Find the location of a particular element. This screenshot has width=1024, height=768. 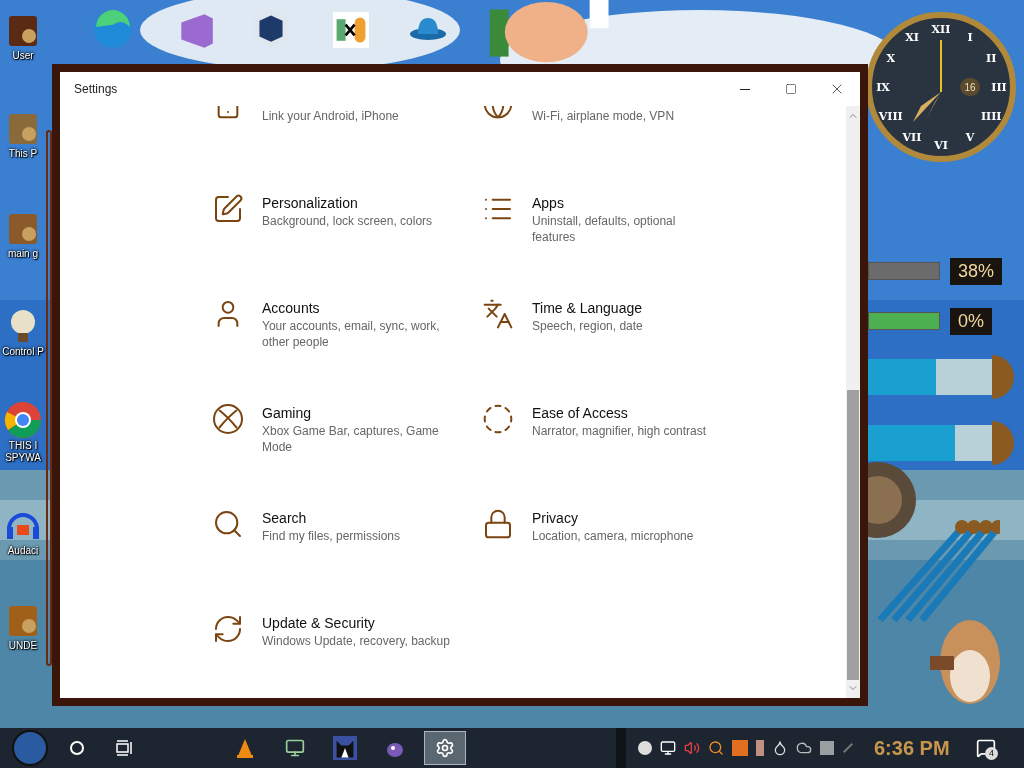

clock-numeral: XI is located at coordinates (912, 37).